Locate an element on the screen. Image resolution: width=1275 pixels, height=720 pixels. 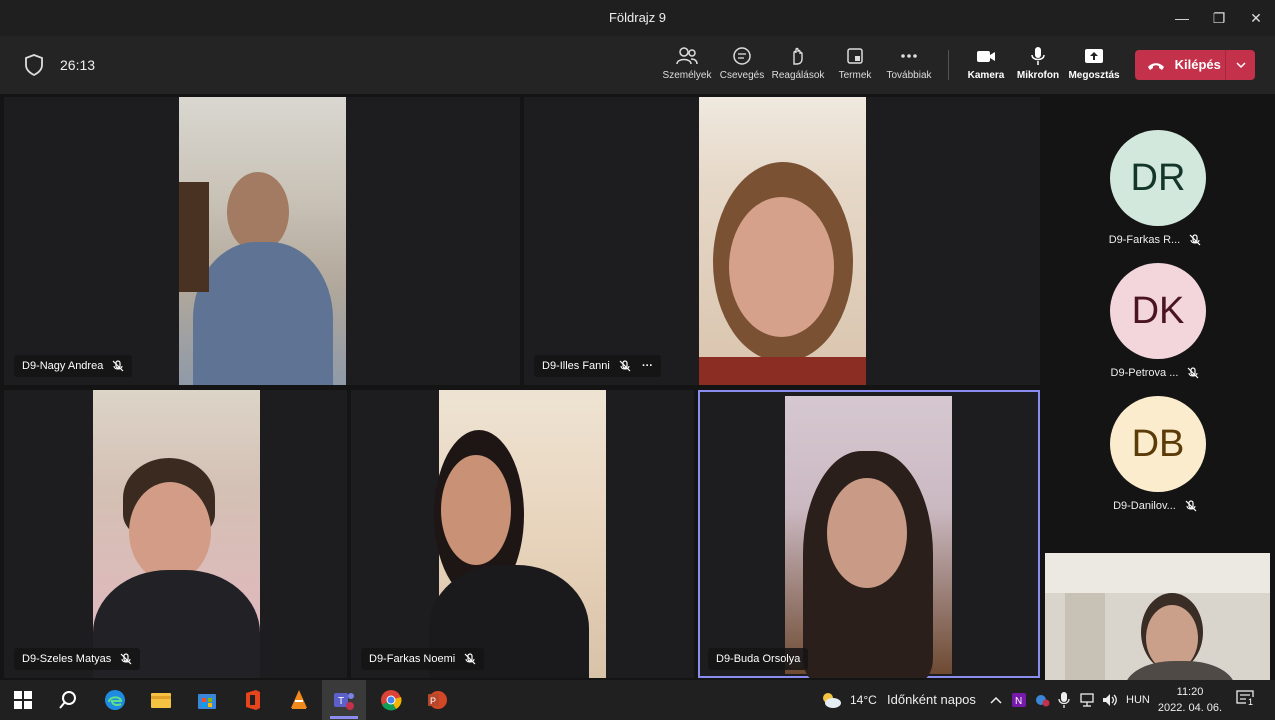
teams-tray-icon is located at coordinates (1042, 700).